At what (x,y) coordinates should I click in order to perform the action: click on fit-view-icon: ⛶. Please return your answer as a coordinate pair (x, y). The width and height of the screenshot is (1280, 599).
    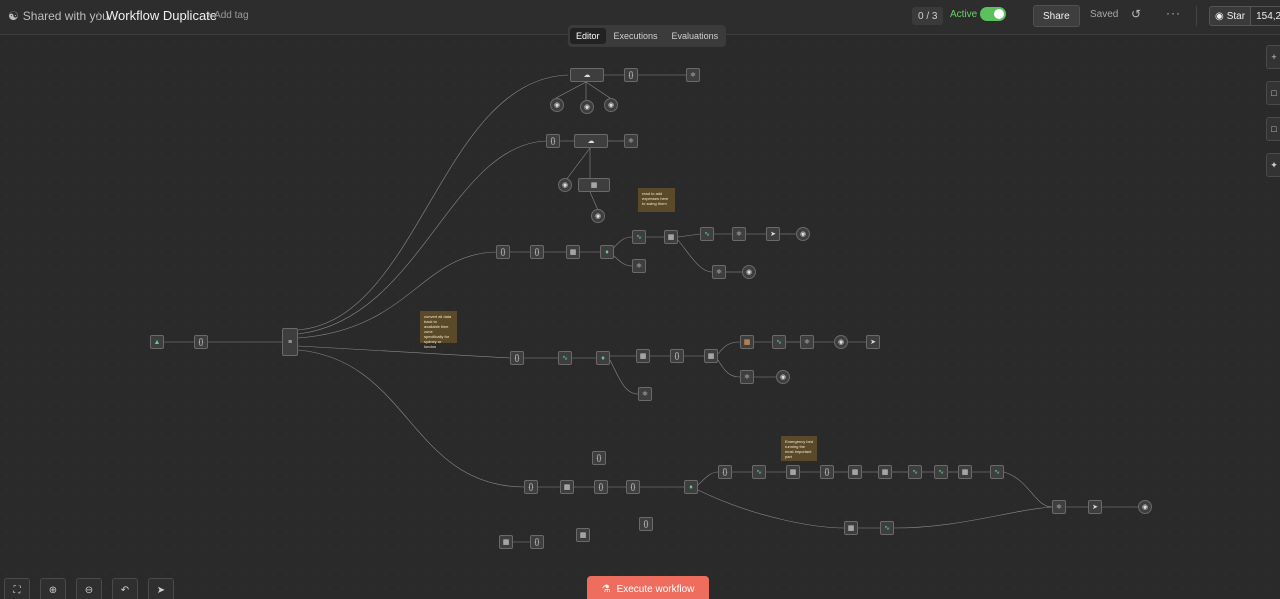
    Looking at the image, I should click on (17, 588).